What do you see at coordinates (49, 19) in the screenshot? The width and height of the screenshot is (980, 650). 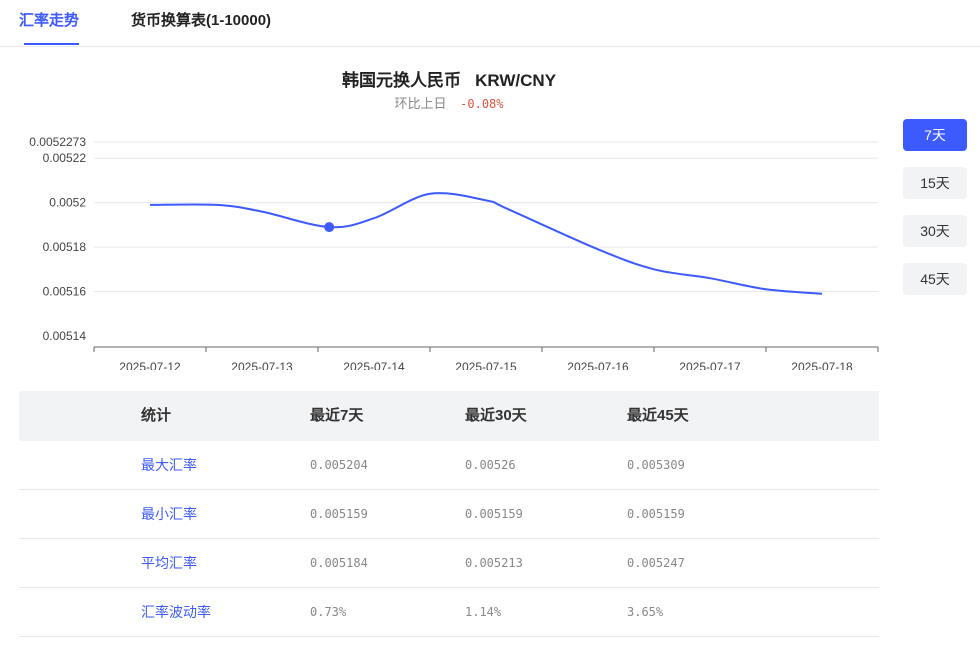 I see `tab-rate-trend: 汇率走势` at bounding box center [49, 19].